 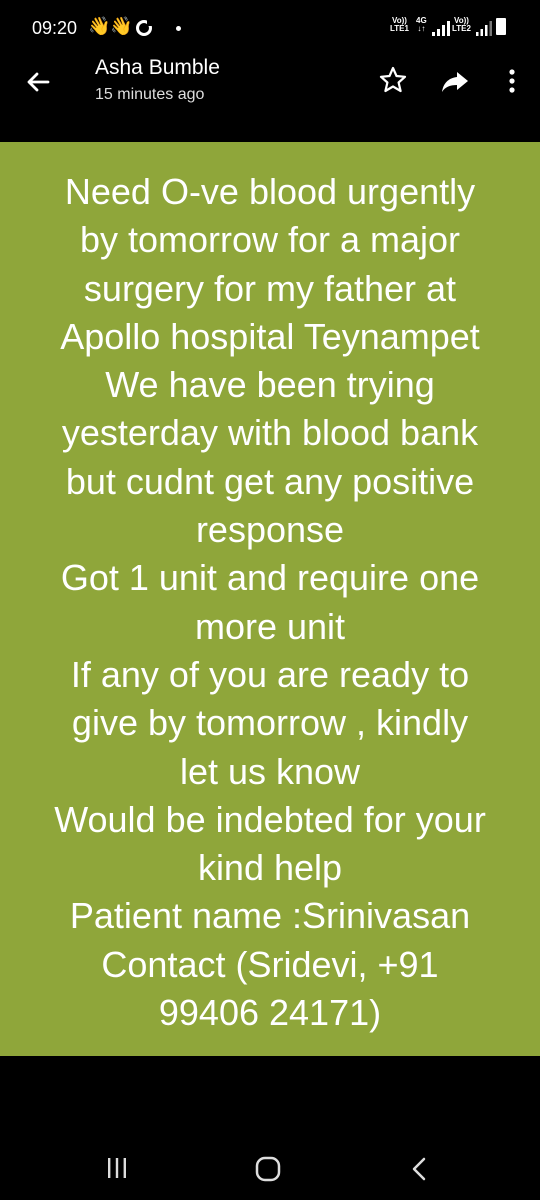 What do you see at coordinates (270, 28) in the screenshot?
I see `status-bar: 09:20 👋 👋 Vo)) LTE1 4G ↓↑ Vo)) LTE2` at bounding box center [270, 28].